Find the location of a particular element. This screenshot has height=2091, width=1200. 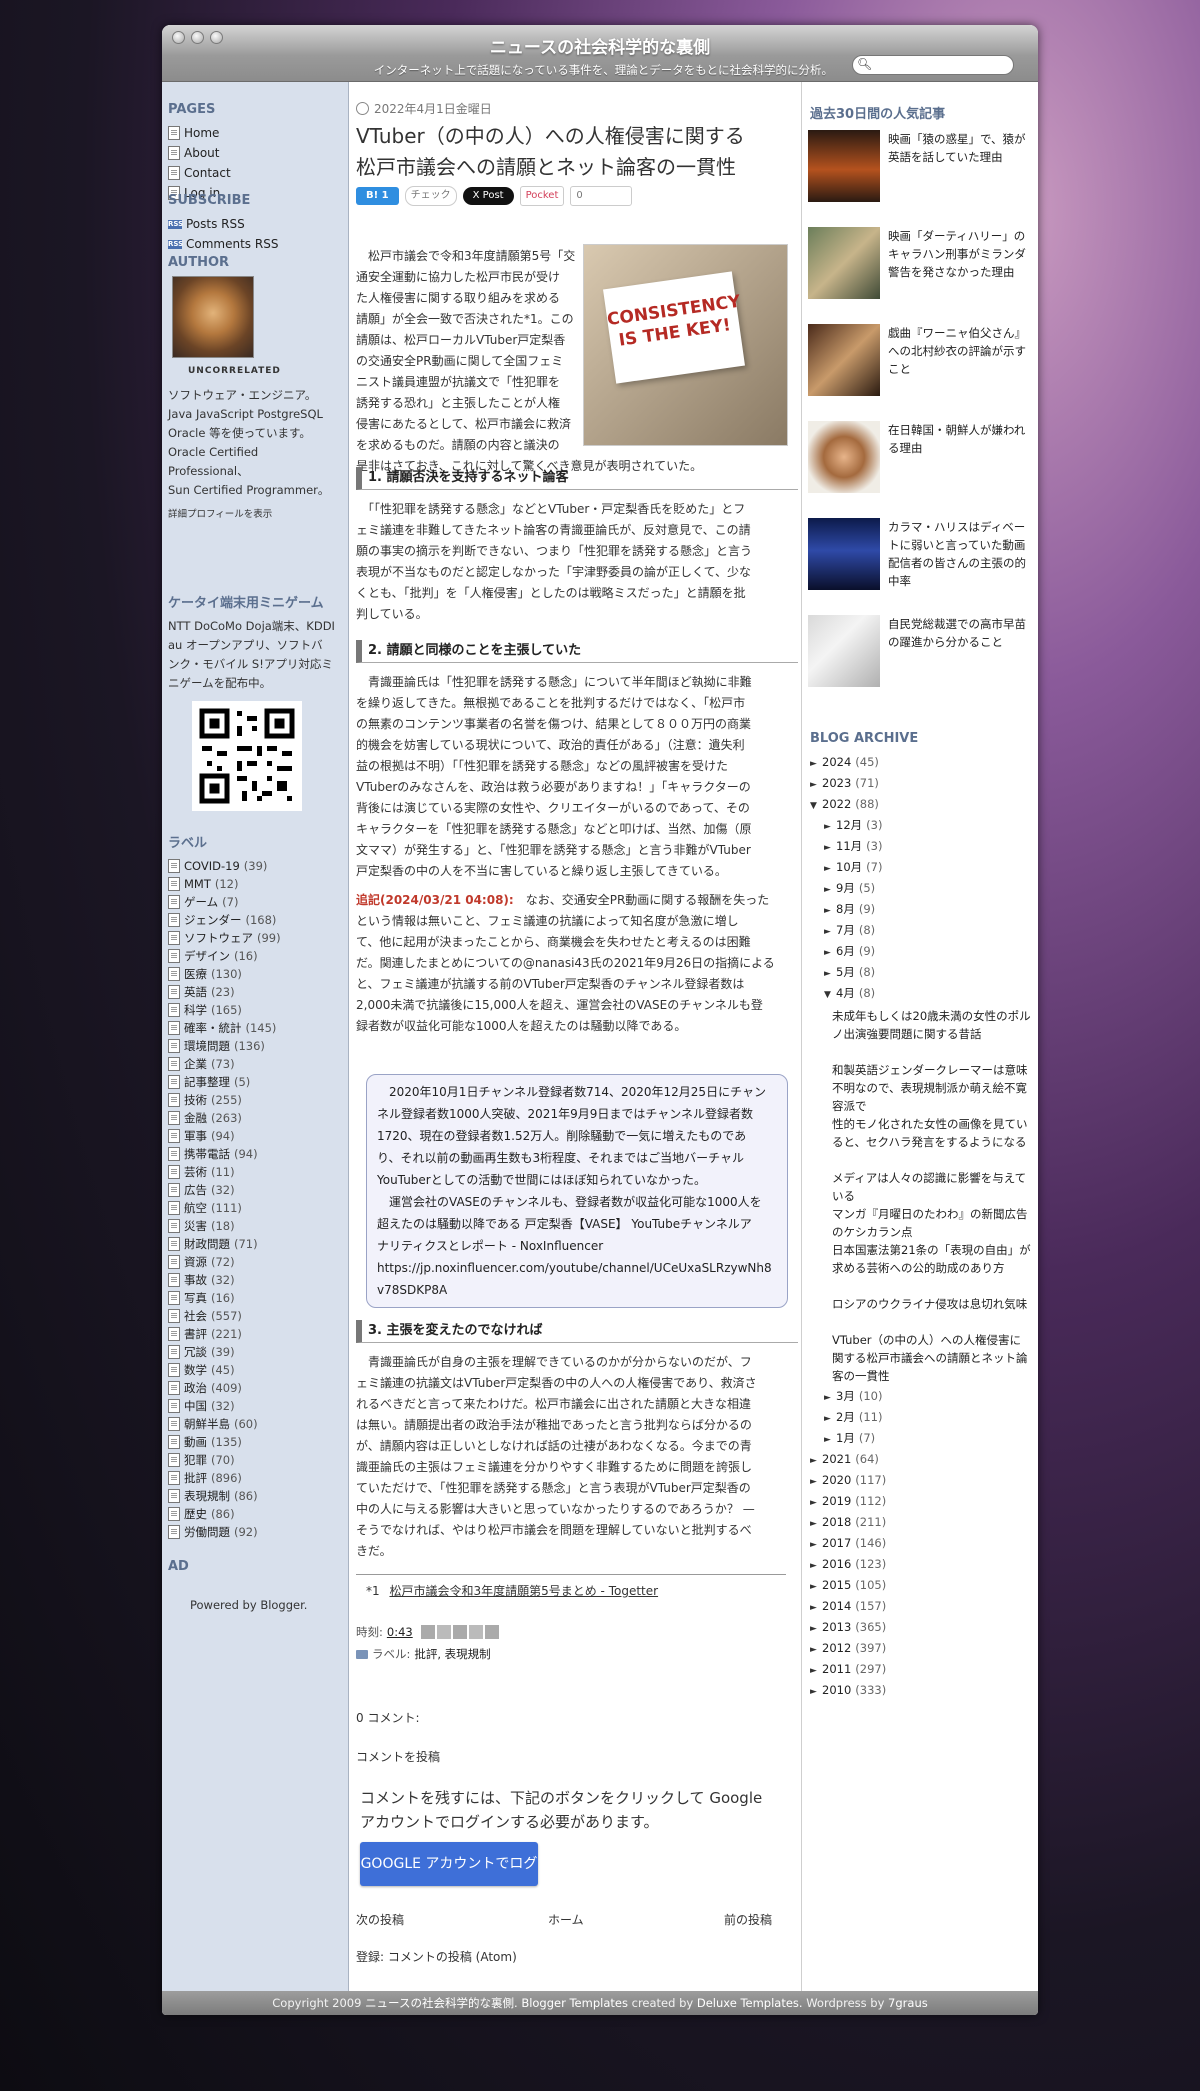

label-item: COVID-19 (39) is located at coordinates (255, 866).